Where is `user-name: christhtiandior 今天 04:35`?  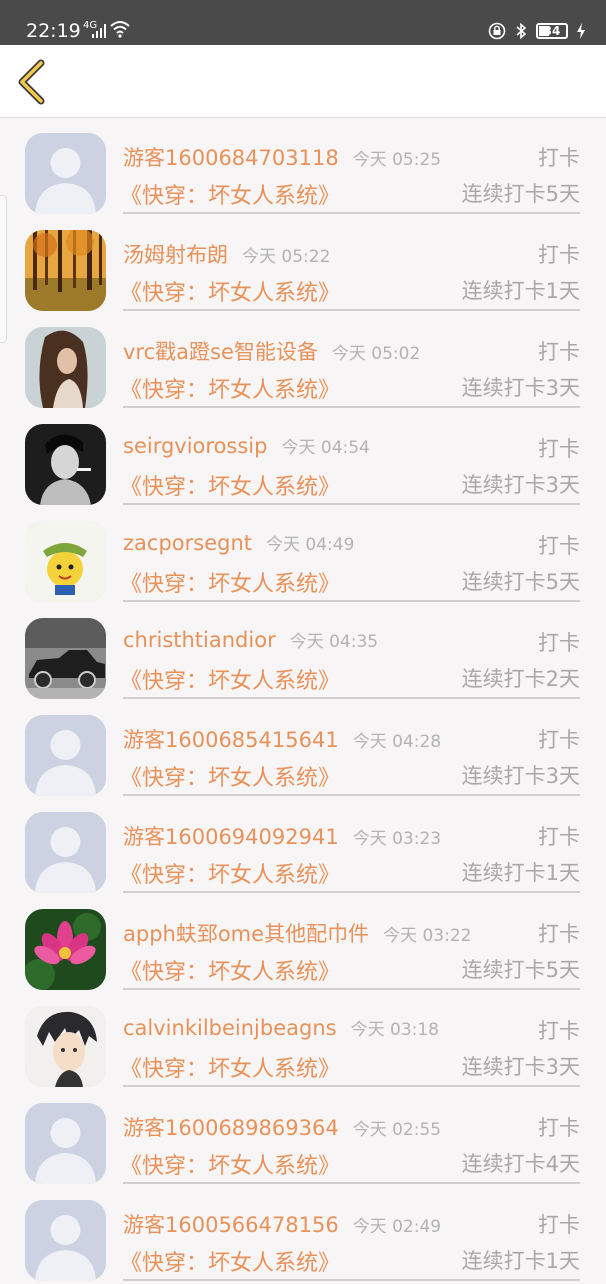
user-name: christhtiandior 今天 04:35 is located at coordinates (250, 639).